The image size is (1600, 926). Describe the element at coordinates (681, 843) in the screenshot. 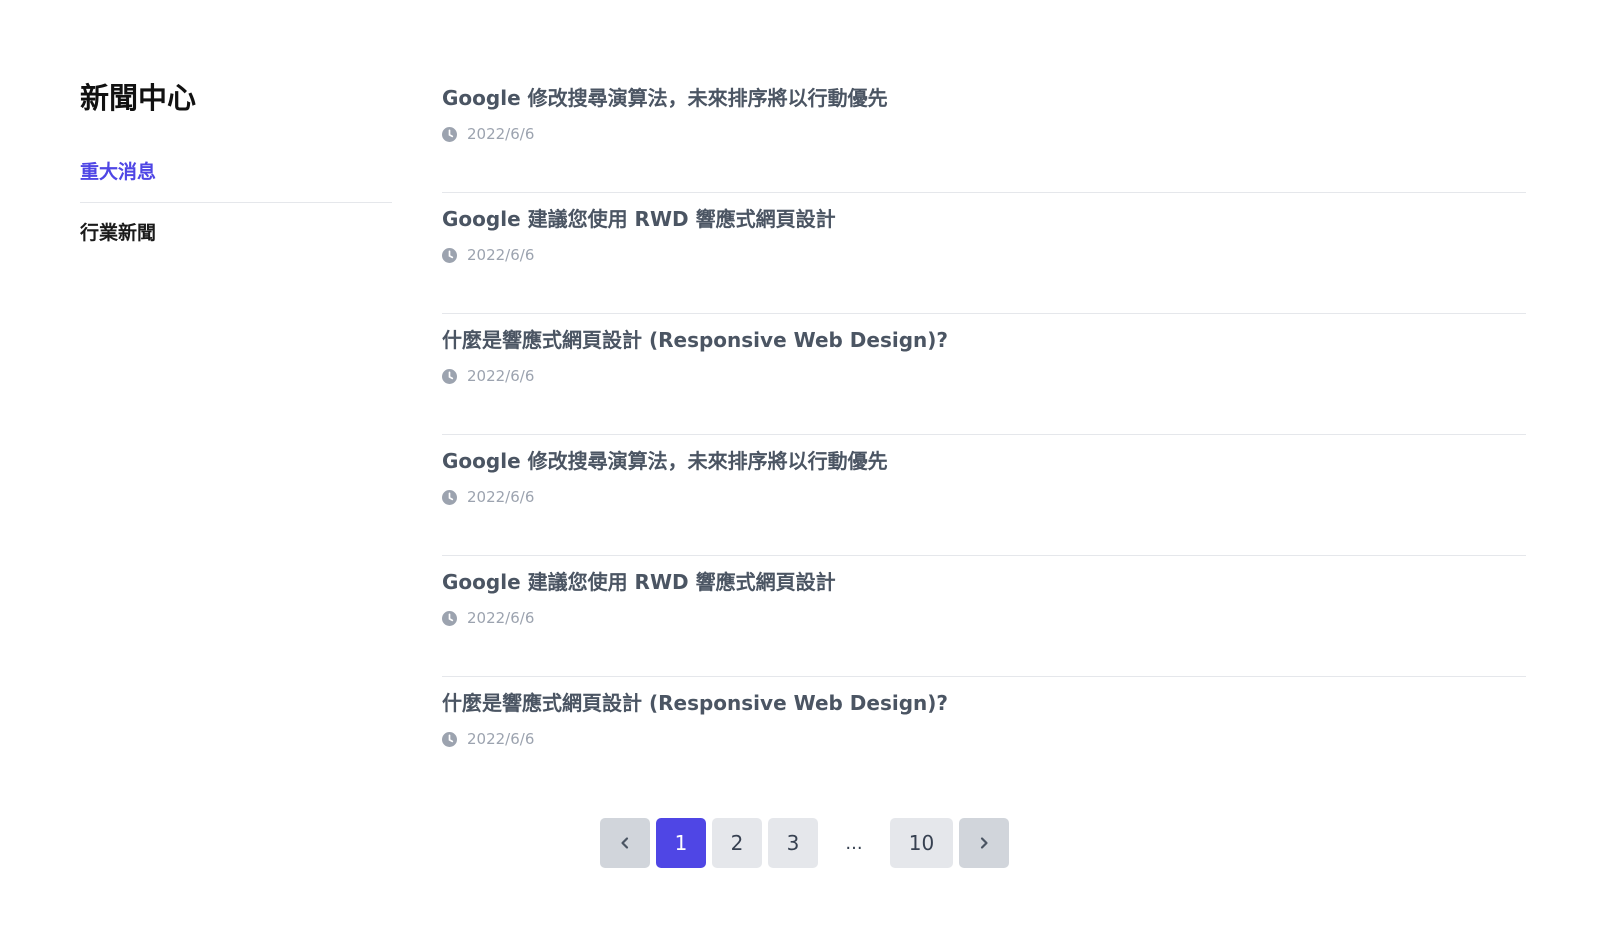

I see `page-button-1: 1` at that location.